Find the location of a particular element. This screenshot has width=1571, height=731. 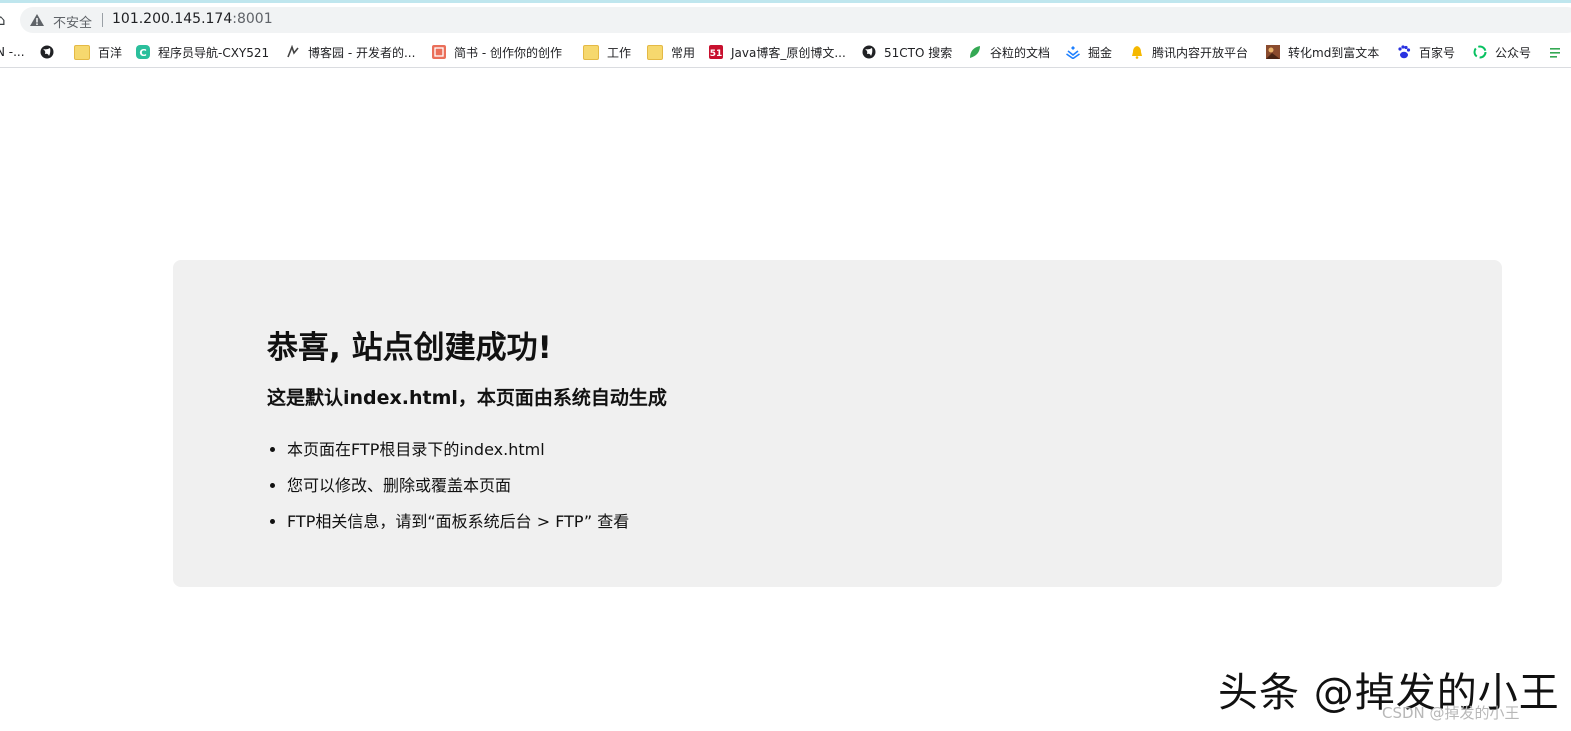

bookmark-wechat-official: 公众号 is located at coordinates (1502, 52).